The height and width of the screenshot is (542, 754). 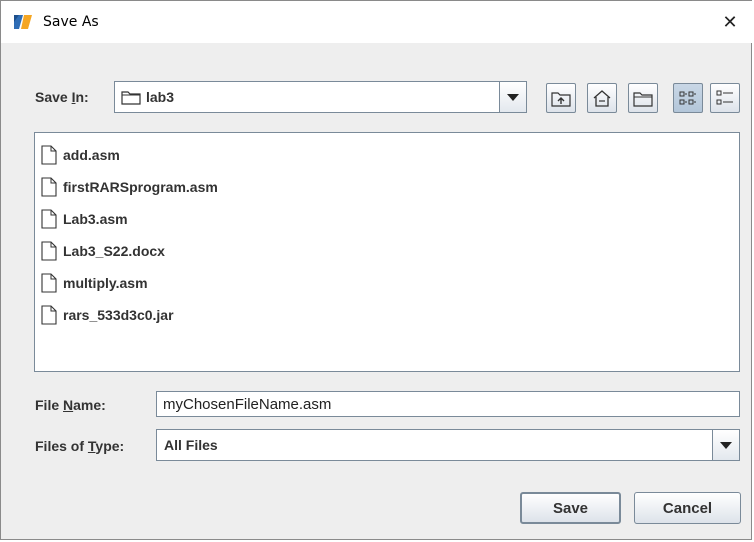 What do you see at coordinates (687, 508) in the screenshot?
I see `cancel-button: Cancel` at bounding box center [687, 508].